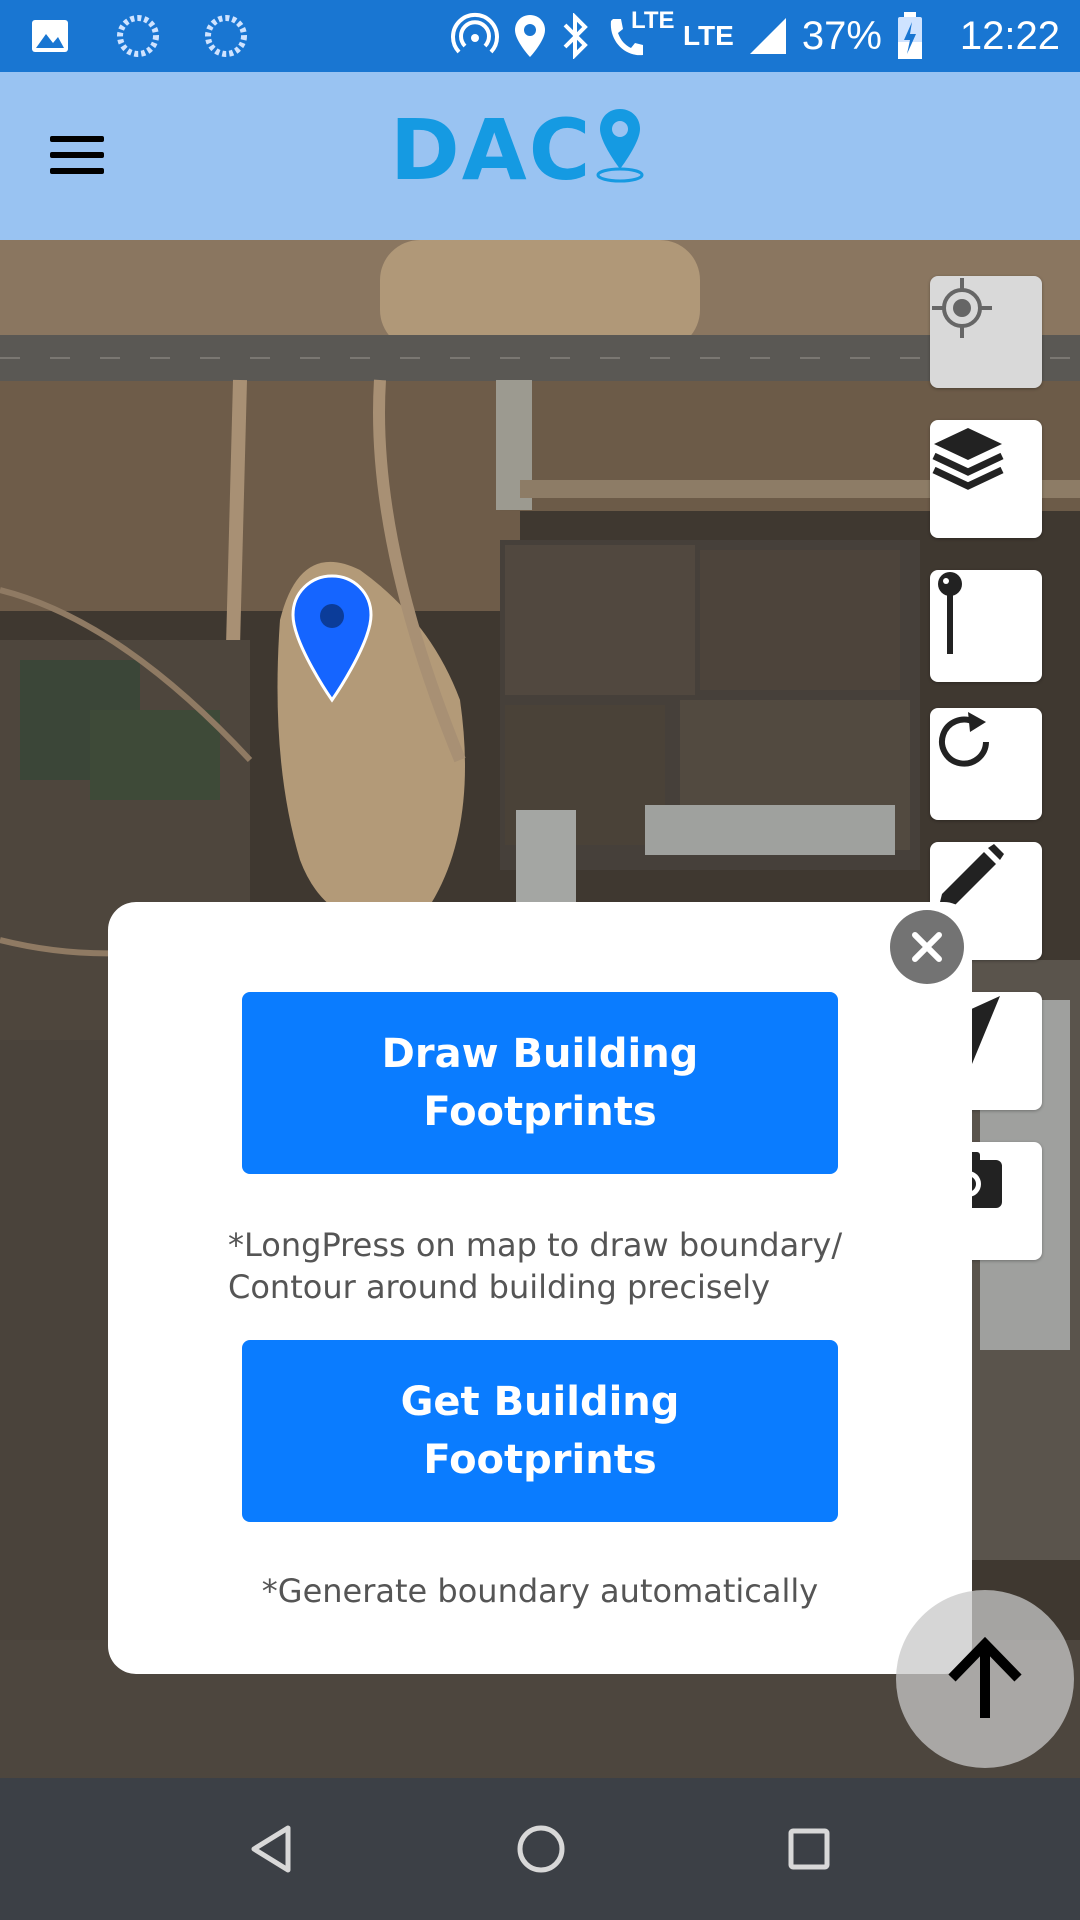  What do you see at coordinates (968, 459) in the screenshot?
I see `layers-icon` at bounding box center [968, 459].